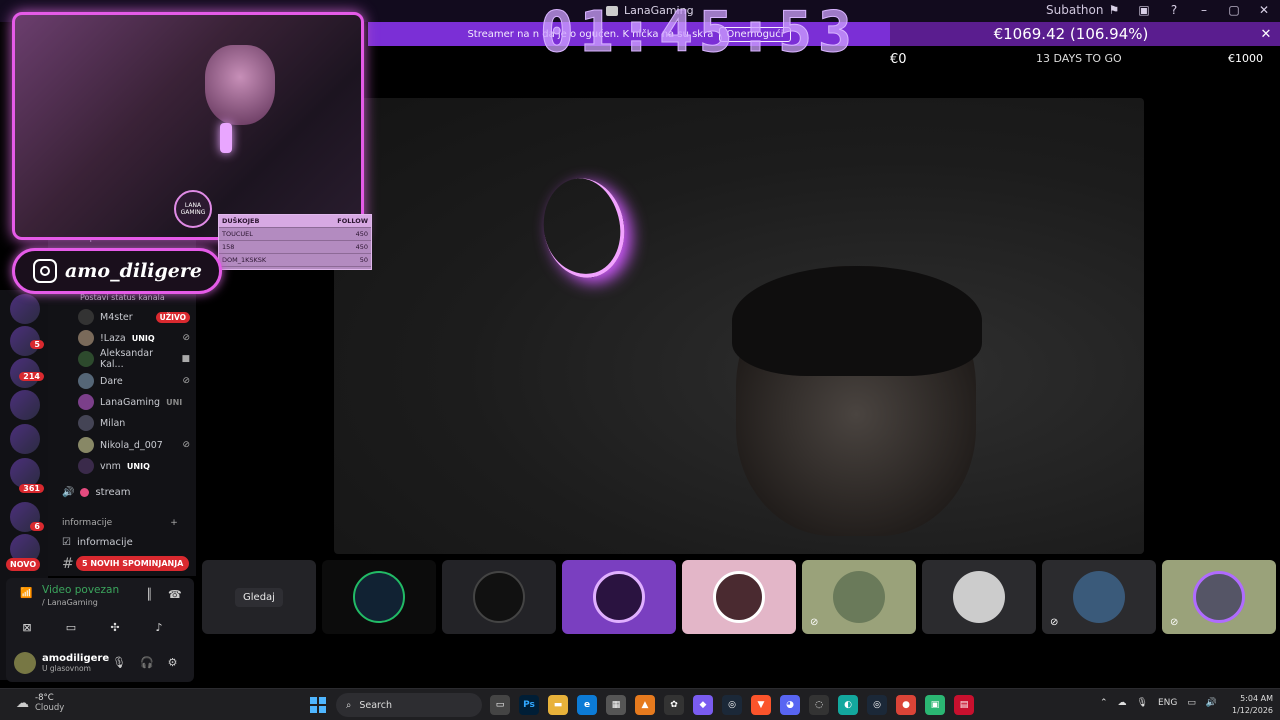  What do you see at coordinates (149, 594) in the screenshot?
I see `soundboard-icon: ║` at bounding box center [149, 594].